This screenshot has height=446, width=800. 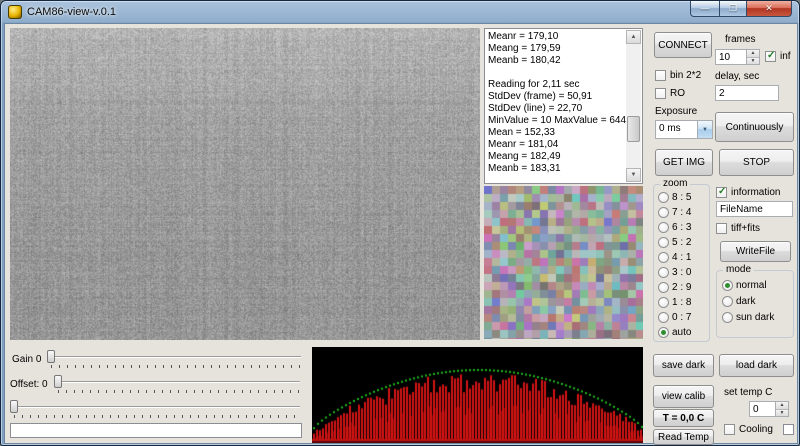 I want to click on histogram-canvas, so click(x=477, y=395).